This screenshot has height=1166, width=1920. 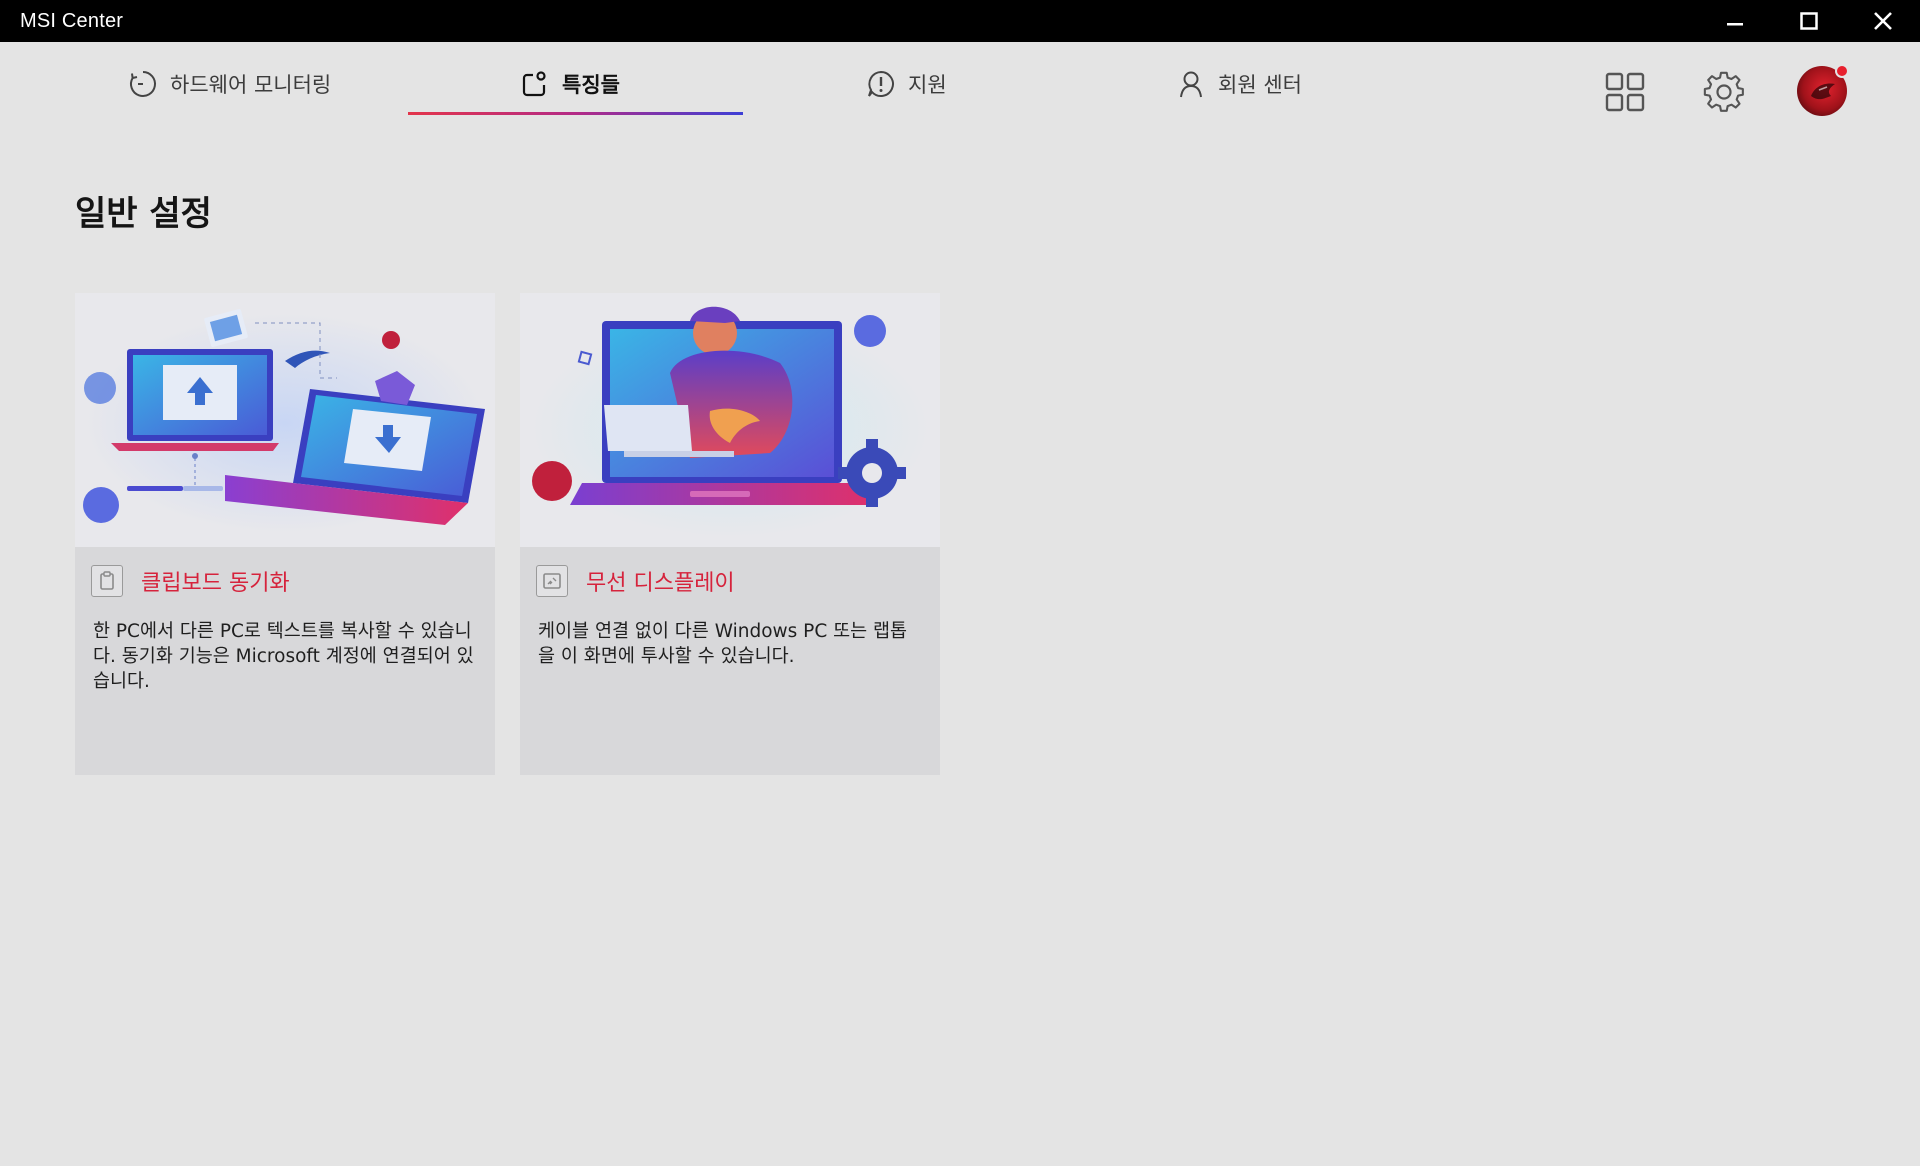 What do you see at coordinates (1735, 24) in the screenshot?
I see `minimize-icon` at bounding box center [1735, 24].